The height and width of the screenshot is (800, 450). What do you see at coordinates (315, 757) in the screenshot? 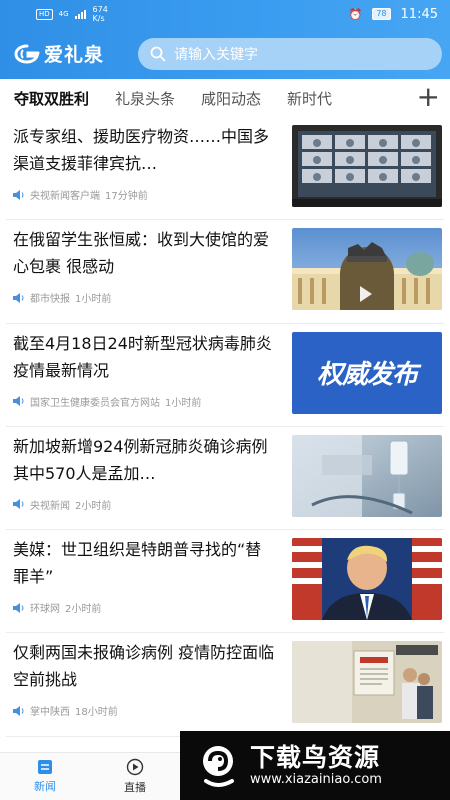
I see `watermark-title: 下载鸟资源` at bounding box center [315, 757].